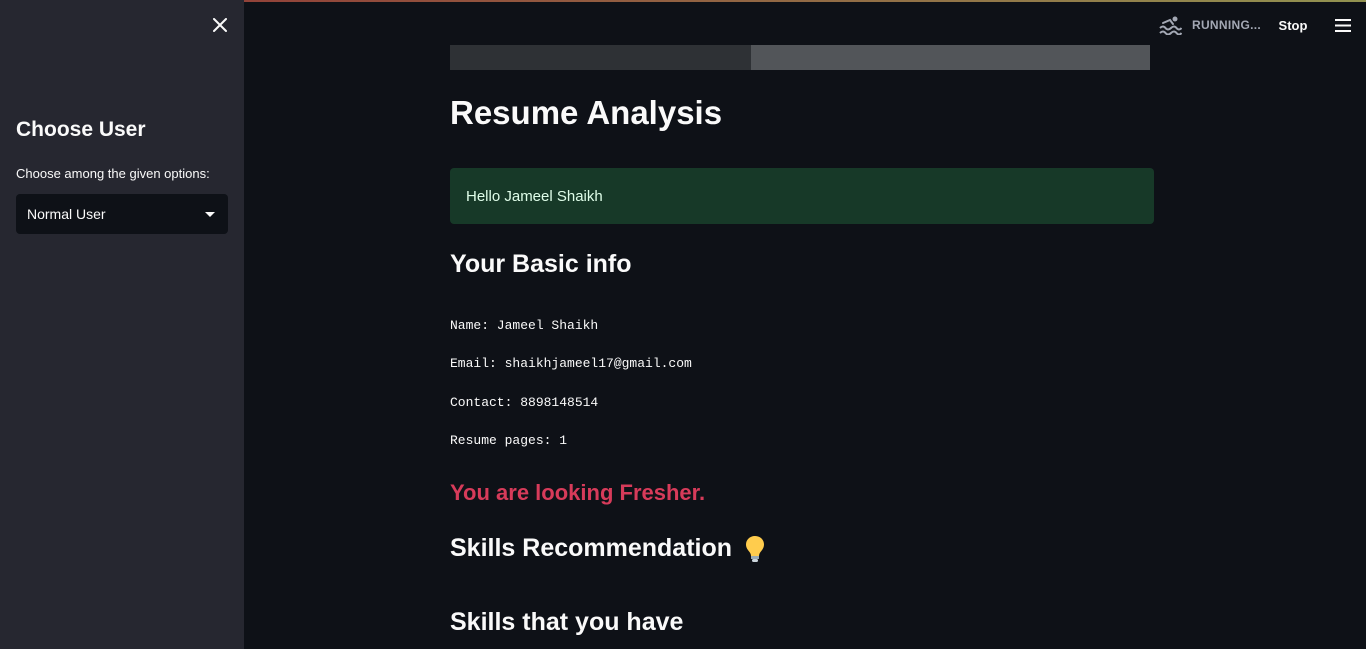 Image resolution: width=1366 pixels, height=649 pixels. Describe the element at coordinates (113, 173) in the screenshot. I see `select-label: Choose among the given options:` at that location.